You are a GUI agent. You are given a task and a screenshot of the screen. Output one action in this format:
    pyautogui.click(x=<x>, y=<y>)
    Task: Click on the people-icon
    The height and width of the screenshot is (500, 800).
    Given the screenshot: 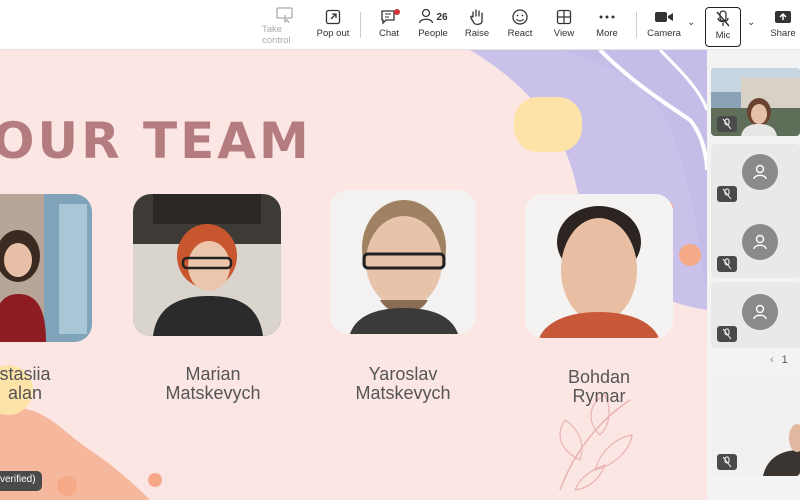 What is the action you would take?
    pyautogui.click(x=426, y=17)
    